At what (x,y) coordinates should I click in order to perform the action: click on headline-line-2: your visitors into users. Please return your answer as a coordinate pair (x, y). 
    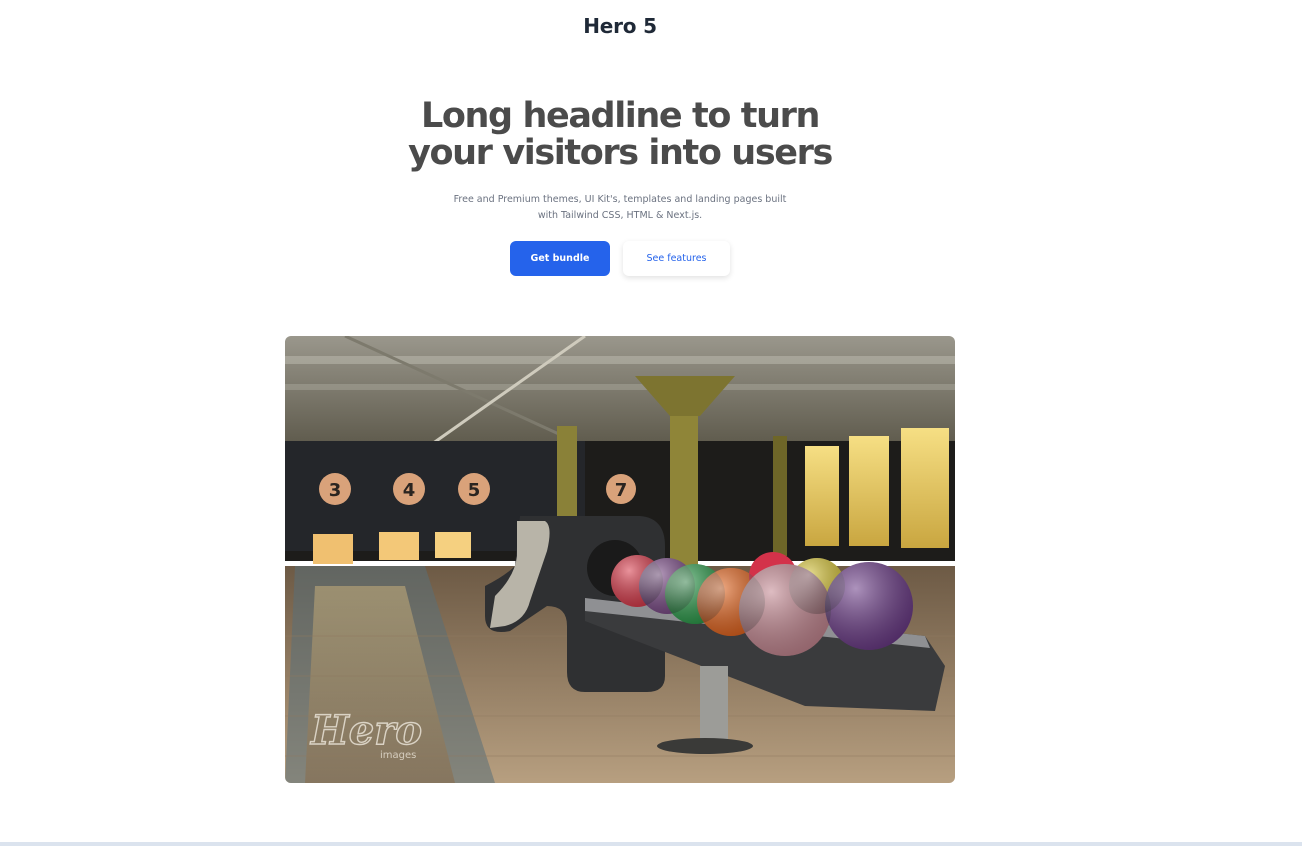
    Looking at the image, I should click on (620, 153).